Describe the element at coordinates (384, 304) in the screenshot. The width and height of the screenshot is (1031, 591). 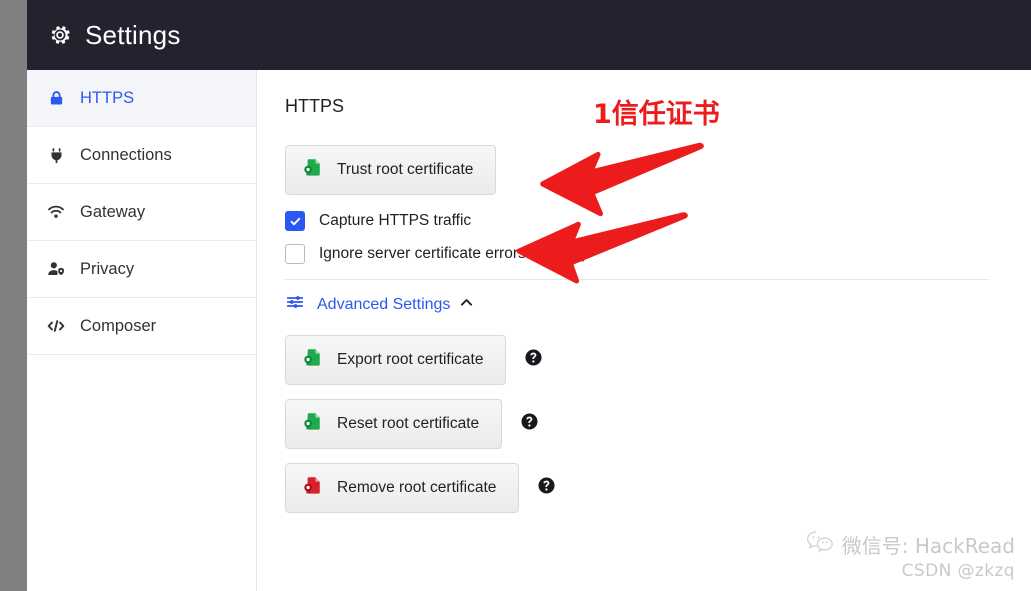
I see `advanced-settings-label: Advanced Settings` at that location.